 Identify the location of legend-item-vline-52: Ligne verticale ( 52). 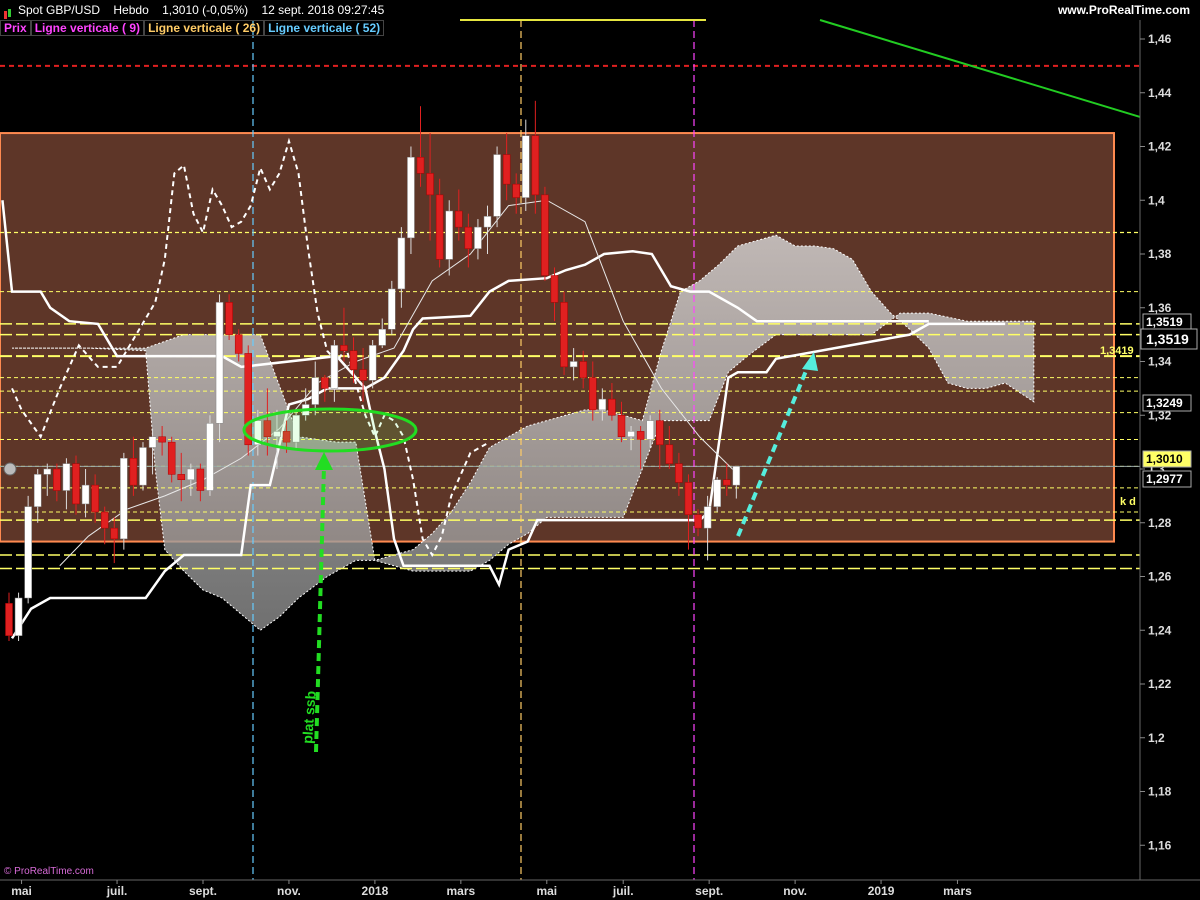
(324, 28).